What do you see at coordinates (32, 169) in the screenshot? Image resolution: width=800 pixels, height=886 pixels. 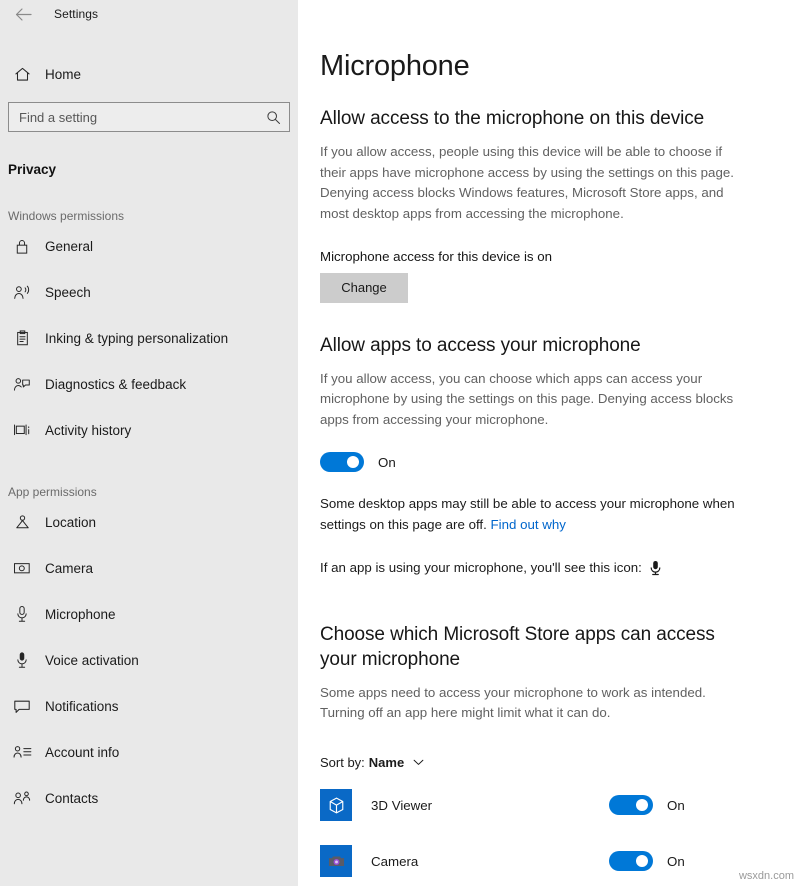 I see `sidebar-category-title: Privacy` at bounding box center [32, 169].